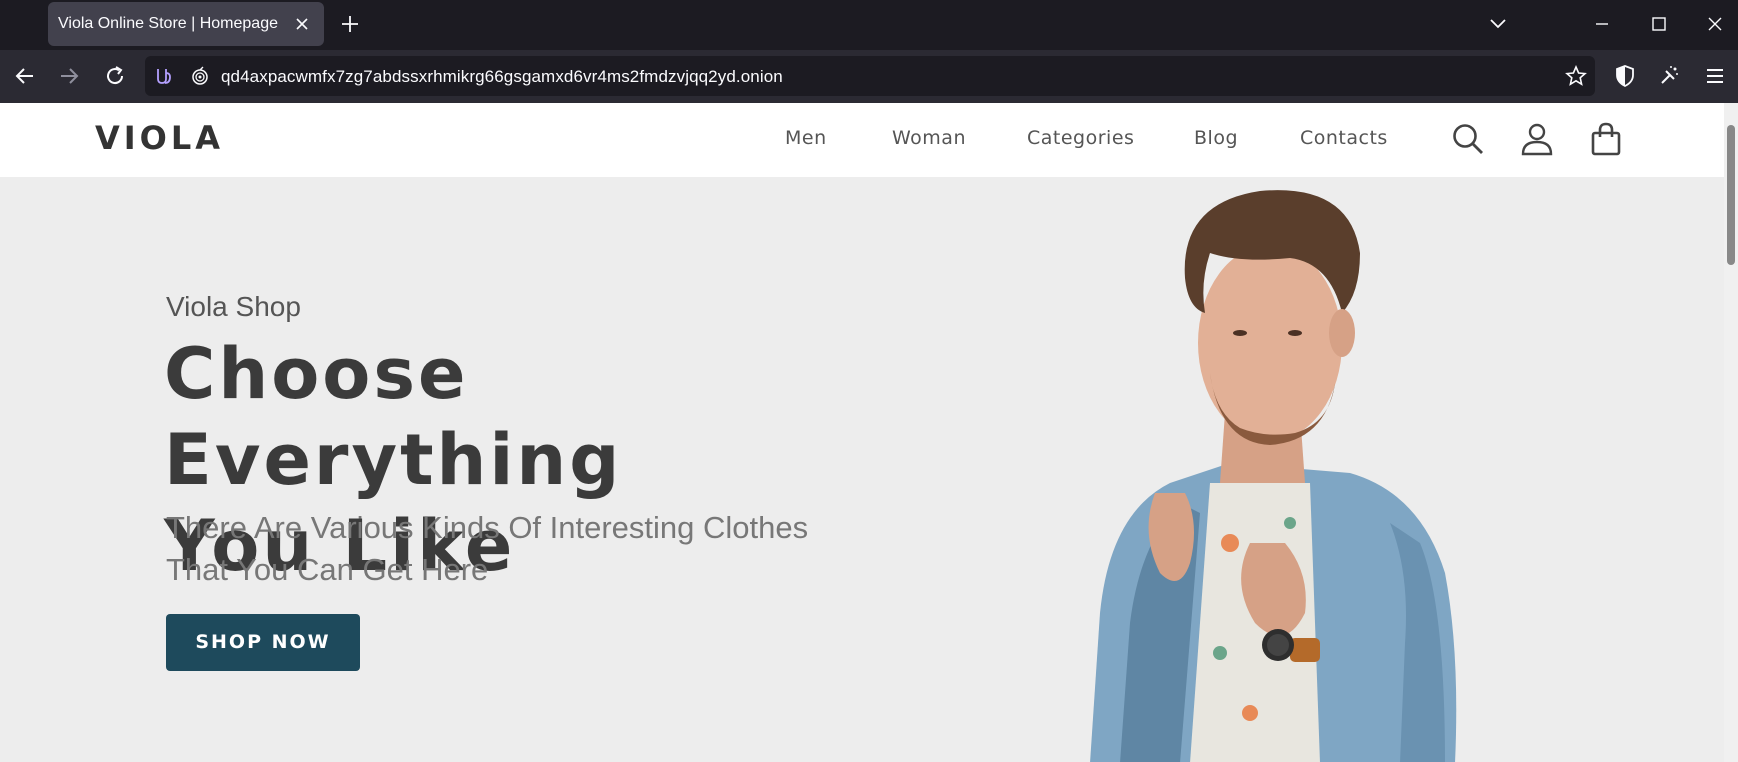 This screenshot has height=762, width=1738. What do you see at coordinates (25, 76) in the screenshot?
I see `back-icon` at bounding box center [25, 76].